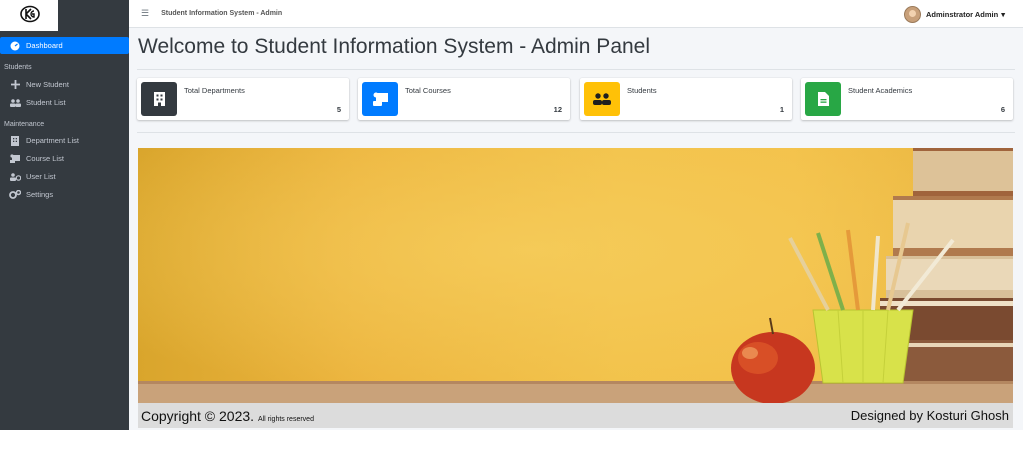  What do you see at coordinates (145, 13) in the screenshot?
I see `bars-icon: ☰` at bounding box center [145, 13].